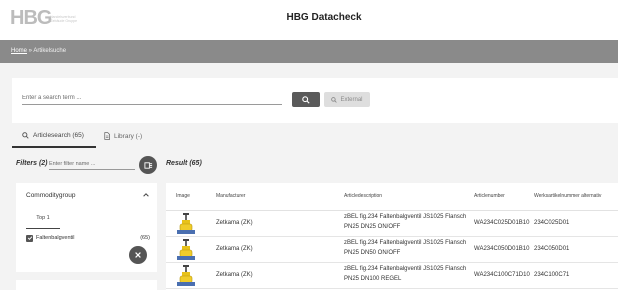 The image size is (618, 290). Describe the element at coordinates (55, 238) in the screenshot. I see `facet-item-label: Faltenbalgventil` at that location.